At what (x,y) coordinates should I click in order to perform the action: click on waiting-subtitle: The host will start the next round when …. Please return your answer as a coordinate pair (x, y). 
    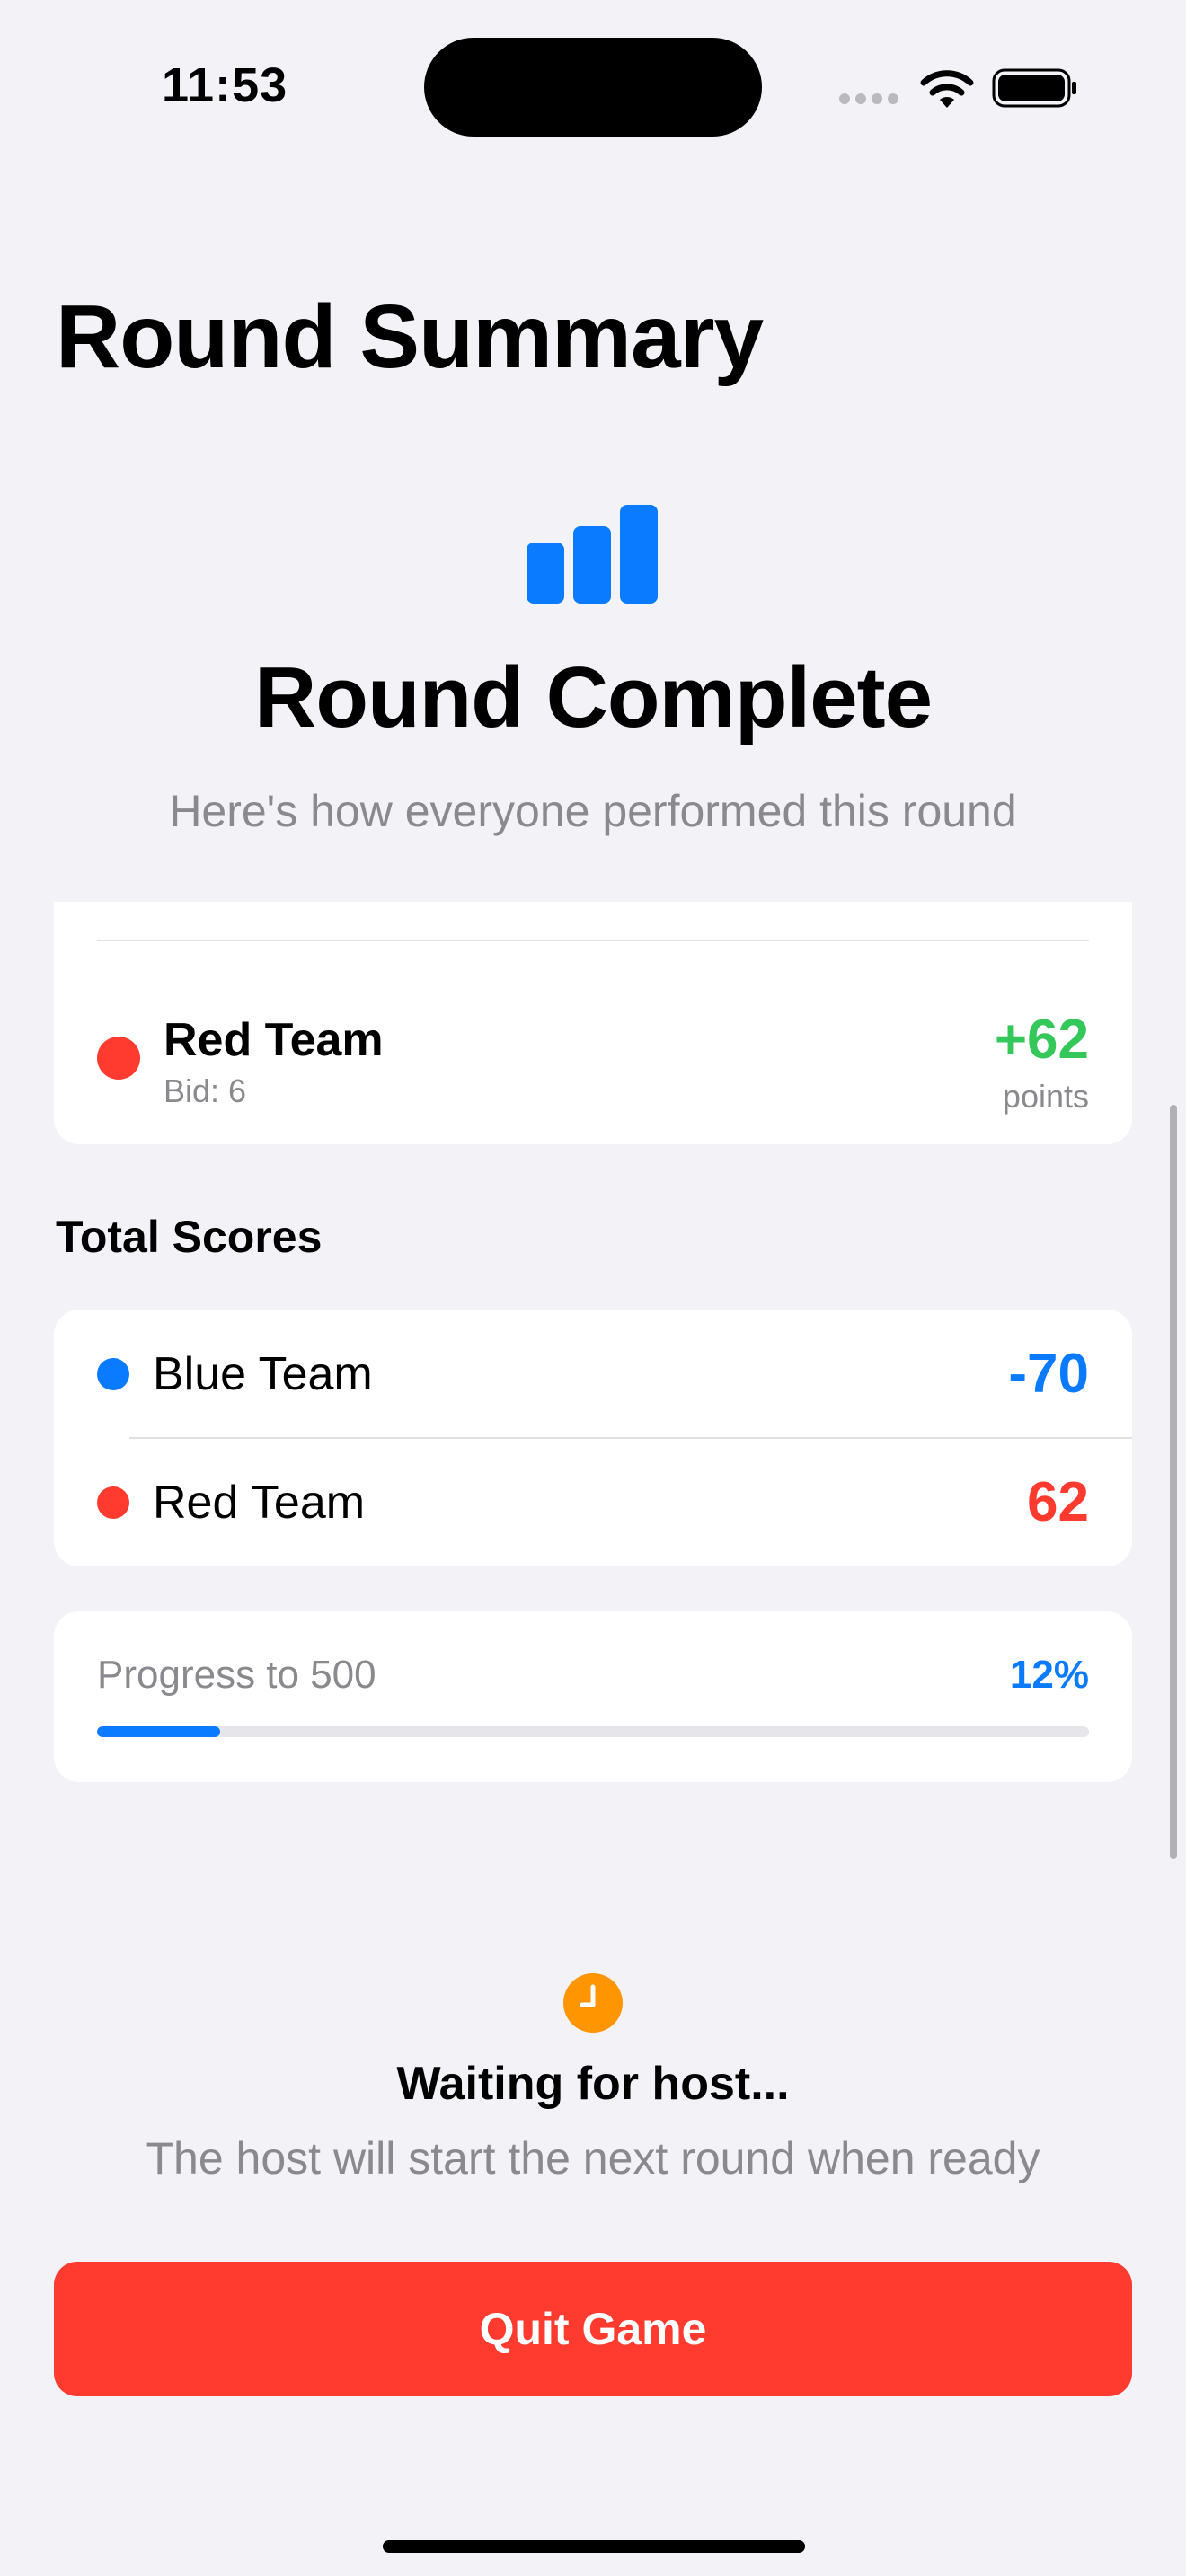
    Looking at the image, I should click on (593, 2158).